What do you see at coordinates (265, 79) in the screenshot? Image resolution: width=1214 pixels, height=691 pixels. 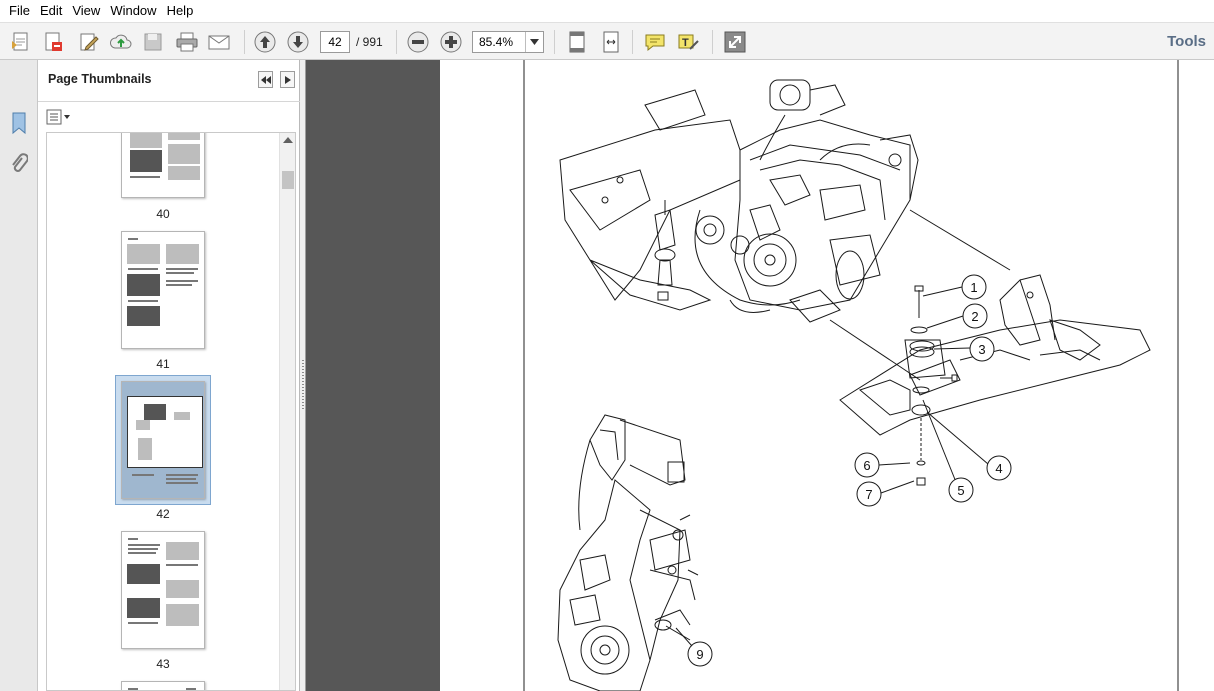 I see `collapse-panel-icon` at bounding box center [265, 79].